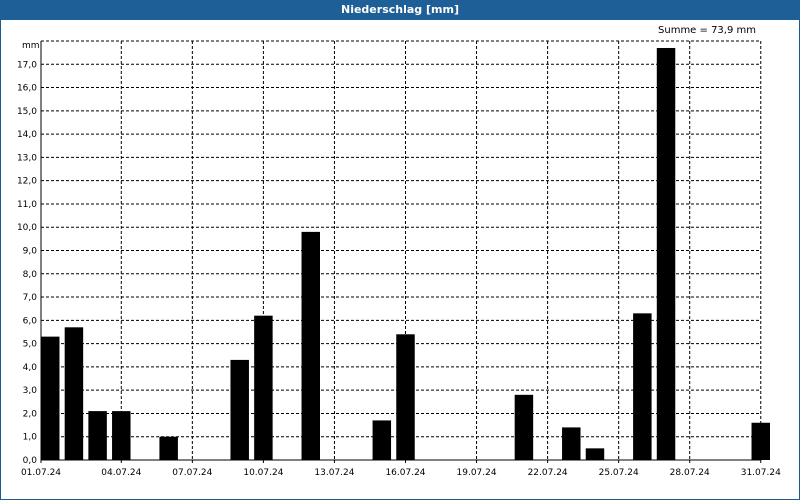 The height and width of the screenshot is (500, 800). Describe the element at coordinates (595, 454) in the screenshot. I see `bar-24.07.24` at that location.